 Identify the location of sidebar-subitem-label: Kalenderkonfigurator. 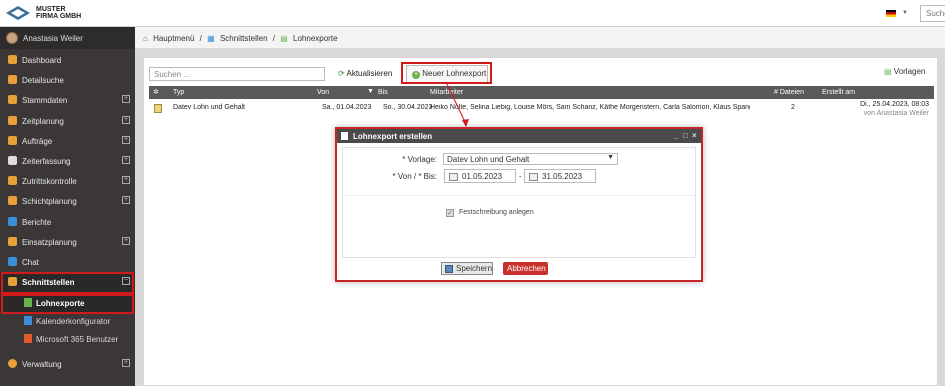
(73, 321).